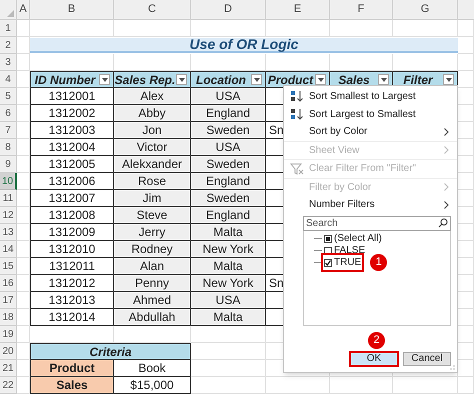 The height and width of the screenshot is (400, 474). I want to click on table-cell: Malta, so click(228, 232).